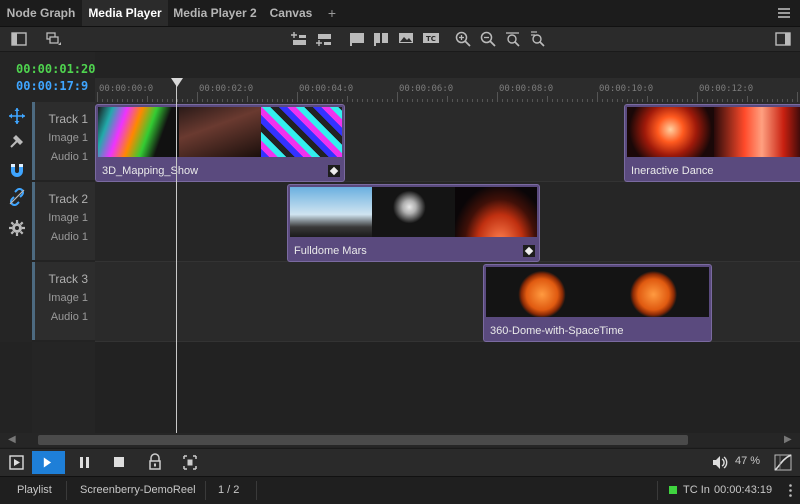  What do you see at coordinates (229, 490) in the screenshot?
I see `page-counter: 1 / 2` at bounding box center [229, 490].